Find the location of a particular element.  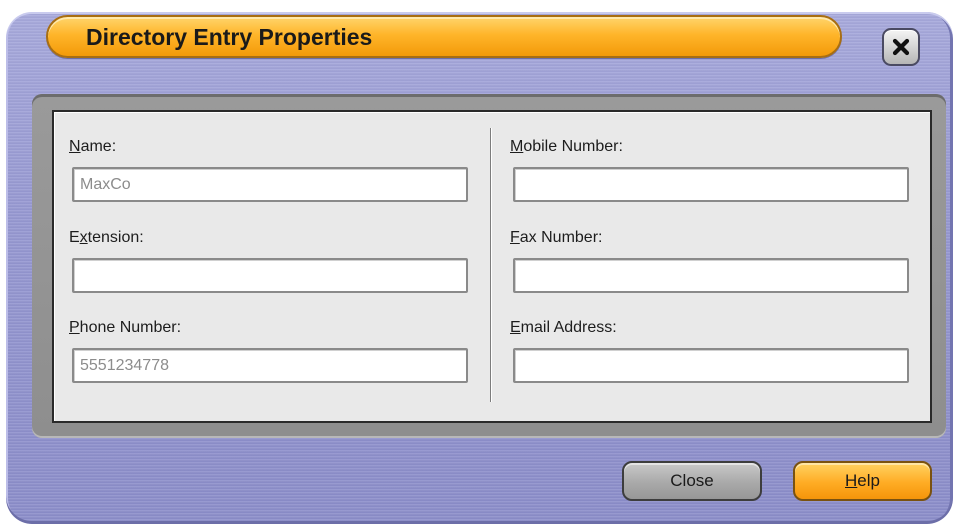

name-label: Name: is located at coordinates (93, 146).